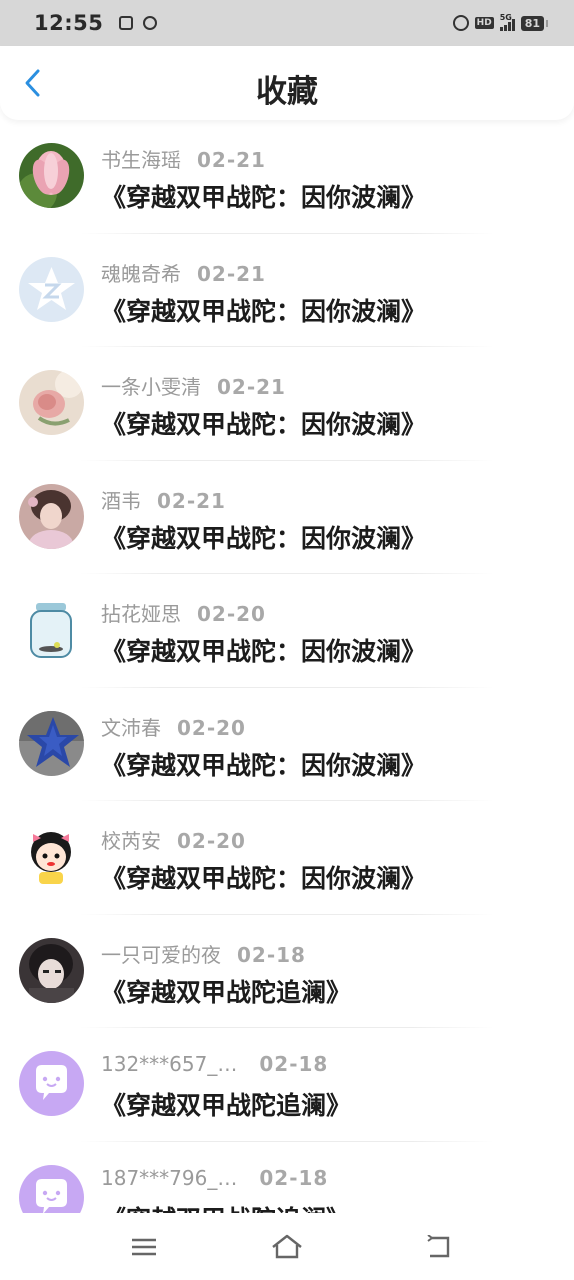 This screenshot has width=574, height=1280. I want to click on nickname: 魂魄奇希, so click(141, 273).